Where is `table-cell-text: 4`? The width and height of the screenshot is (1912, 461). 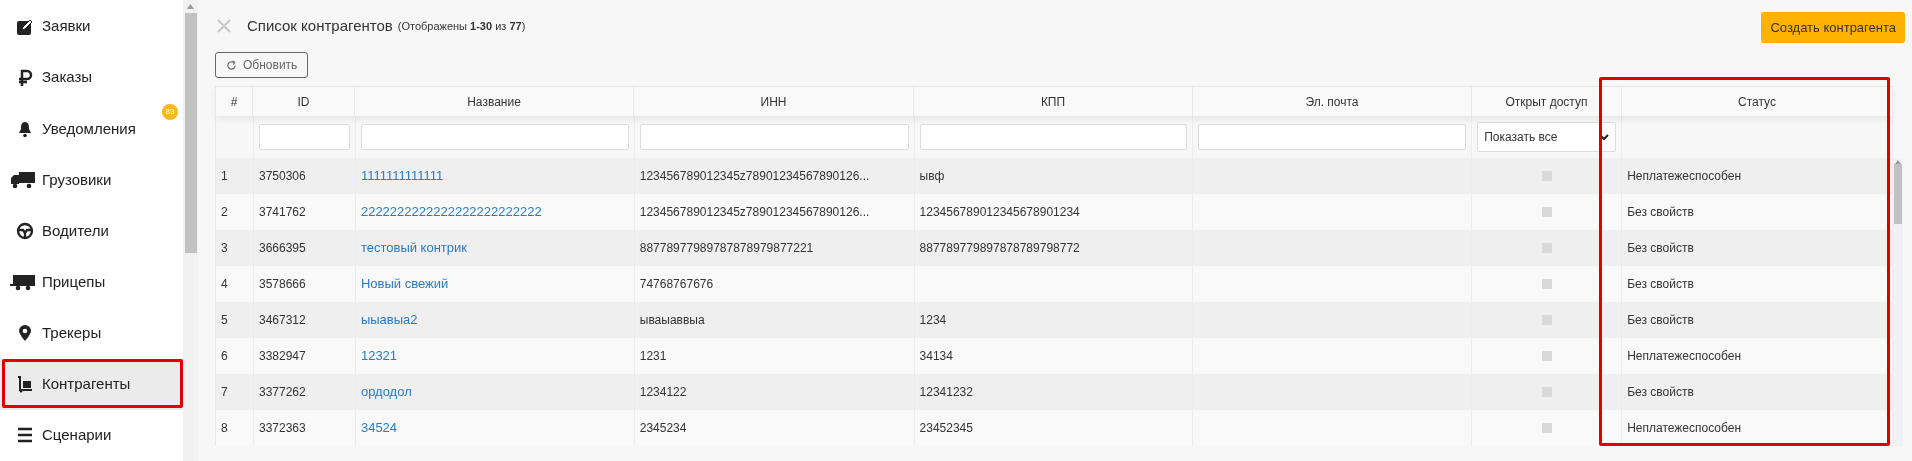
table-cell-text: 4 is located at coordinates (224, 284).